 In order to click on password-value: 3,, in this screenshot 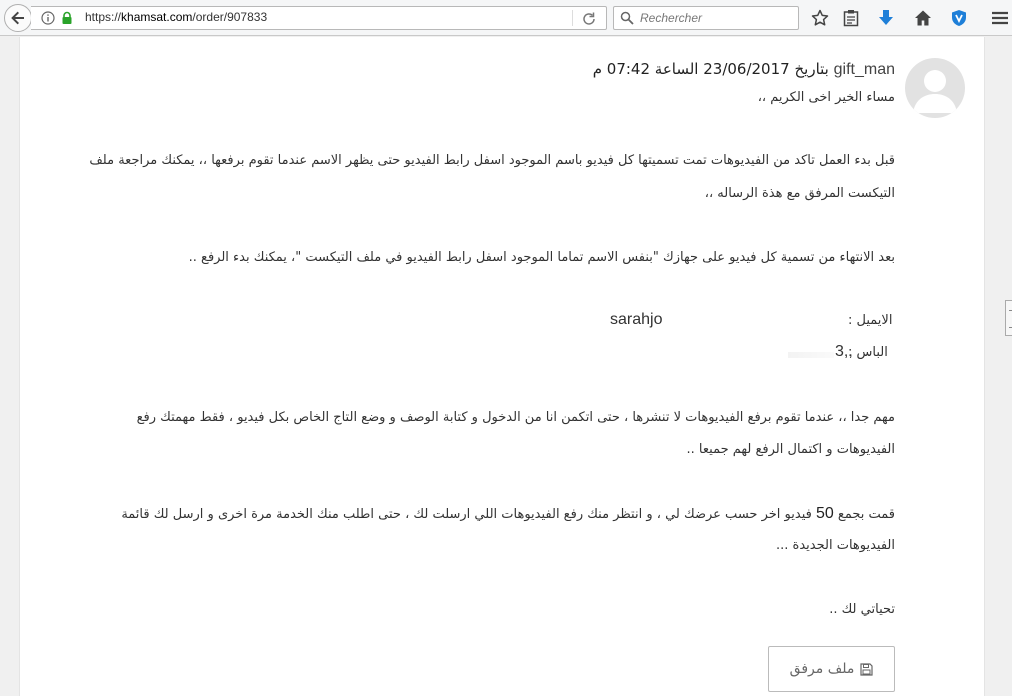, I will do `click(844, 351)`.